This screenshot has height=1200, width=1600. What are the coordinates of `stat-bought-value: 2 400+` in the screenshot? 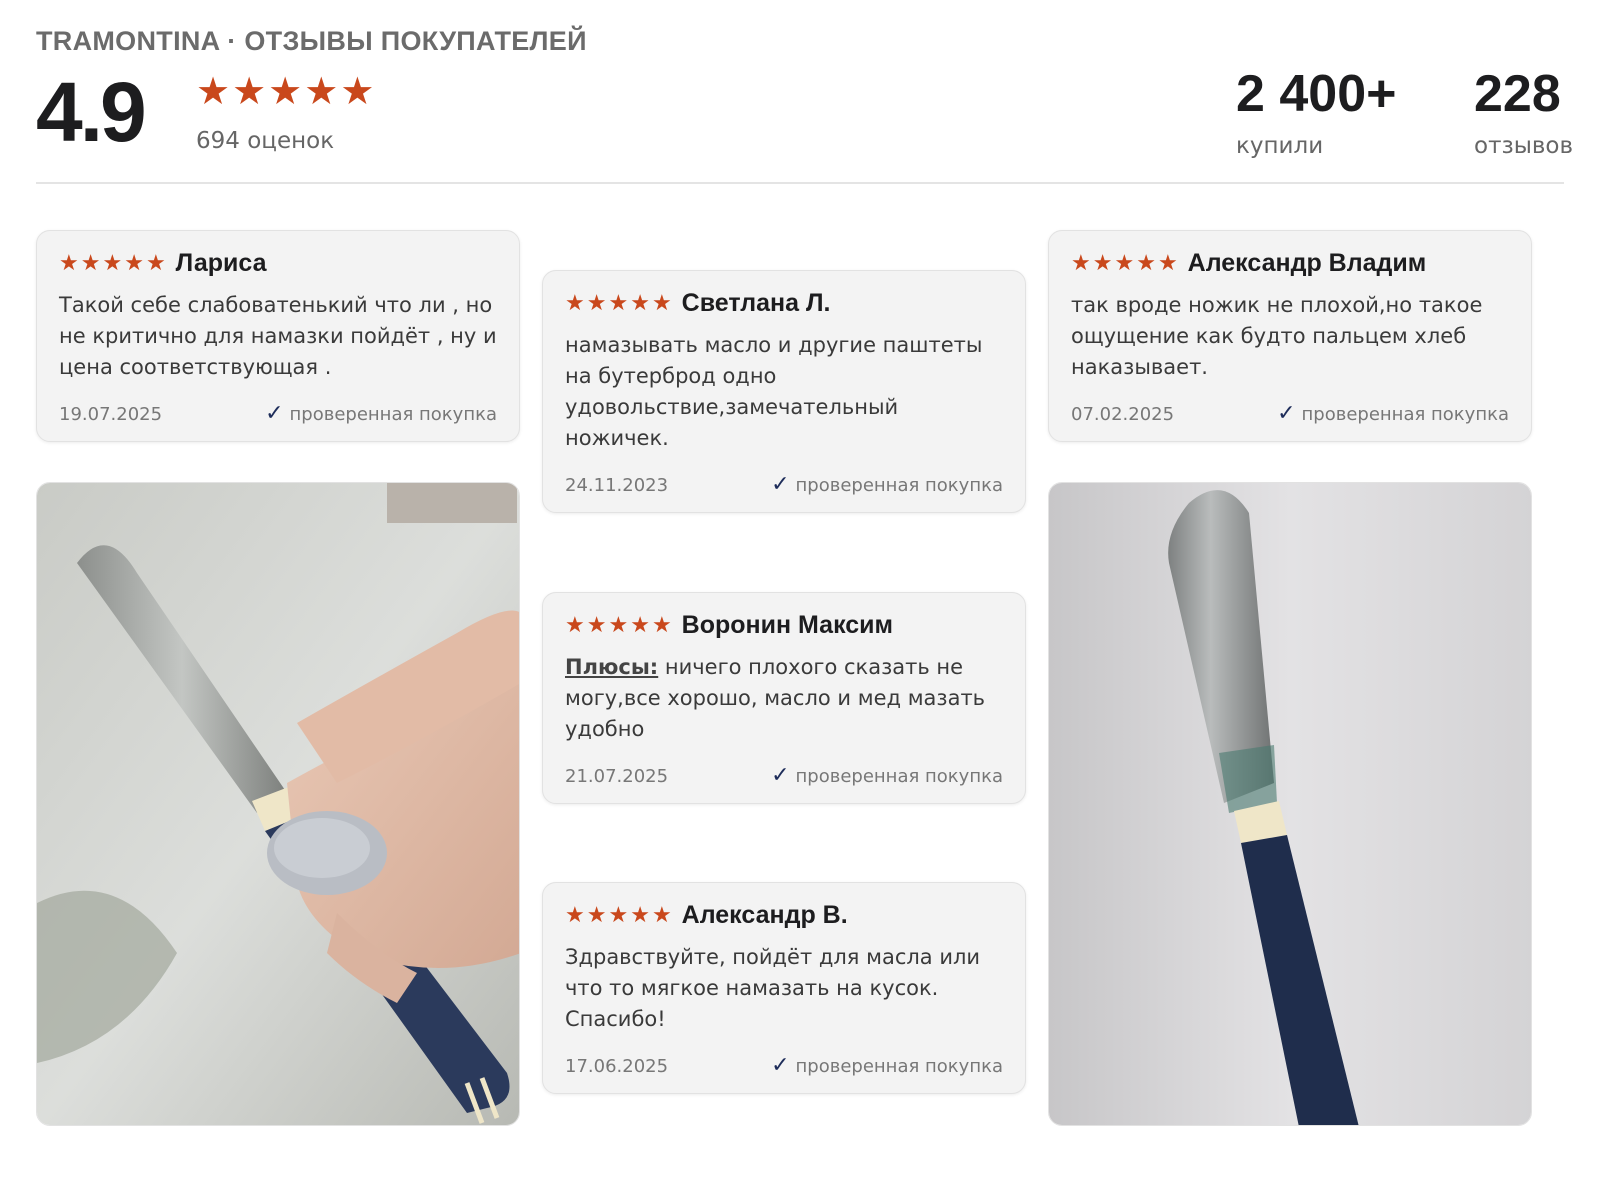 It's located at (1316, 94).